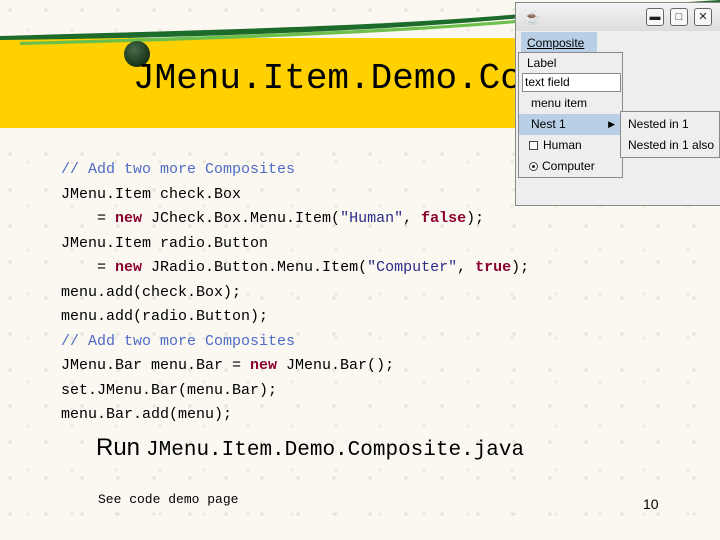  Describe the element at coordinates (618, 17) in the screenshot. I see `window-titlebar: ☕ ▬ □ ✕` at that location.